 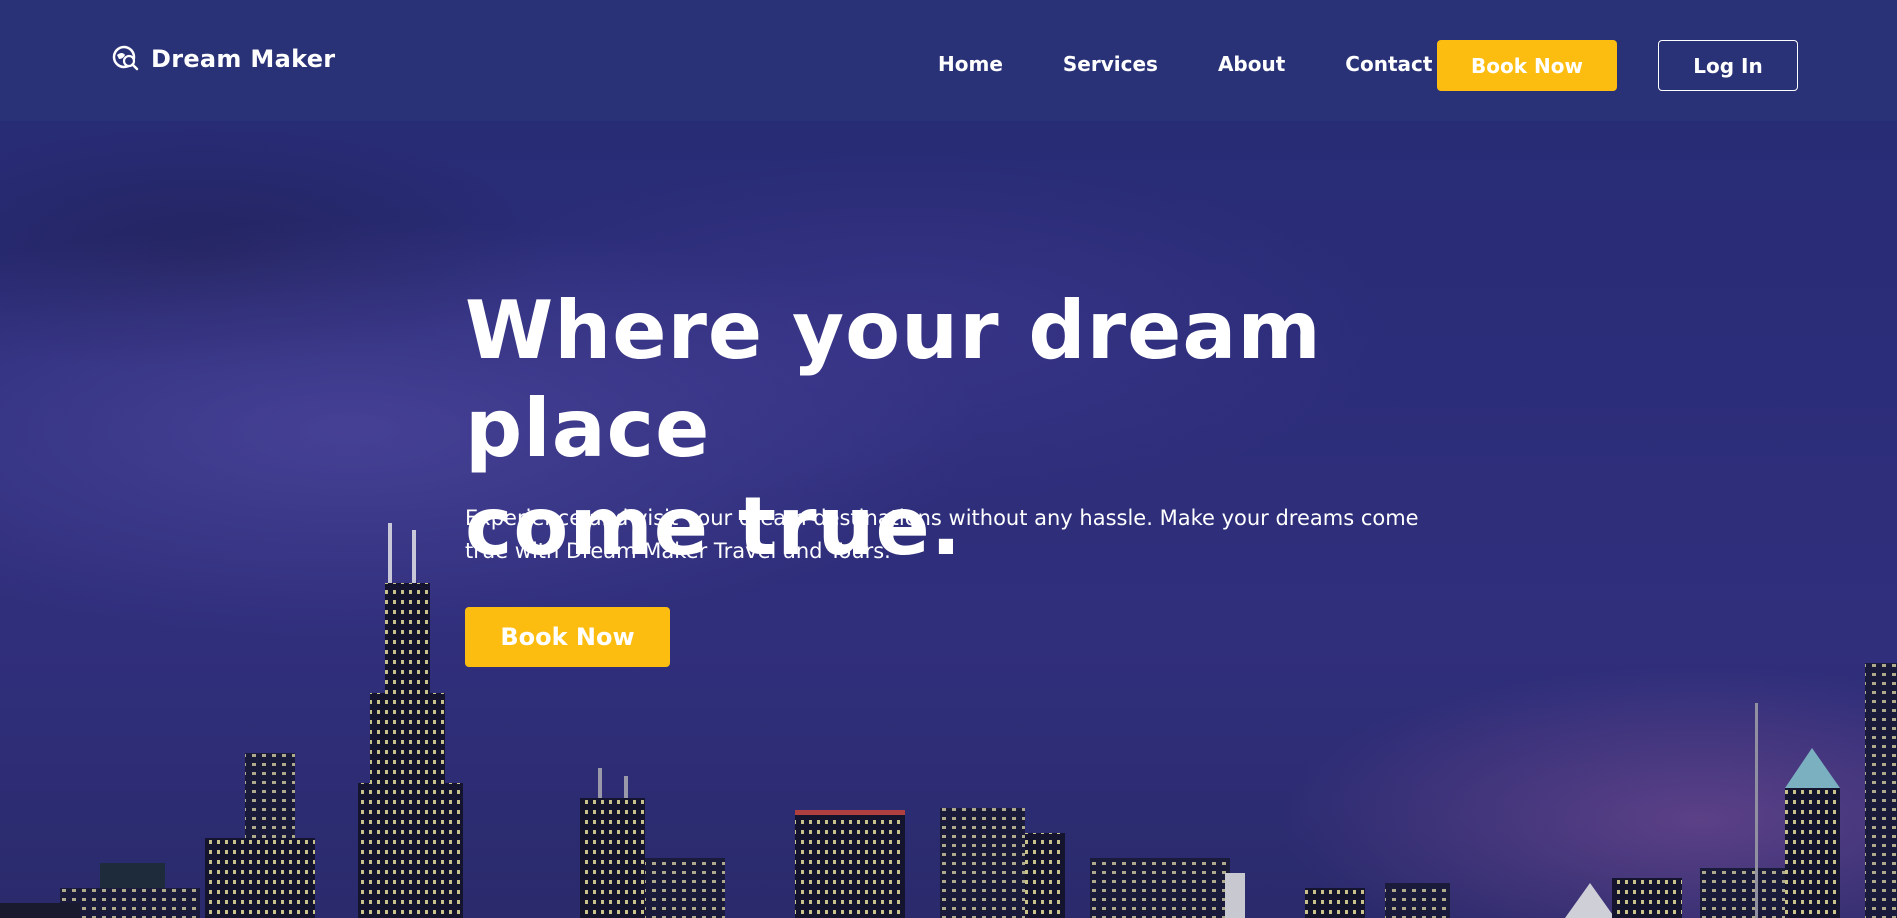 I want to click on brand-logo: Dream Maker, so click(x=223, y=59).